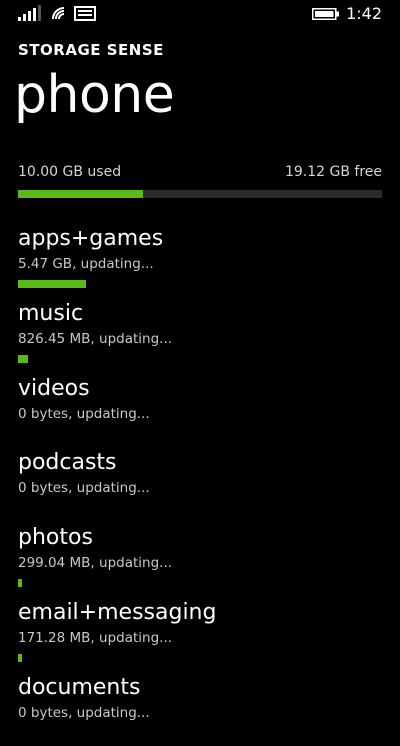  I want to click on storage-usage-fill, so click(80, 194).